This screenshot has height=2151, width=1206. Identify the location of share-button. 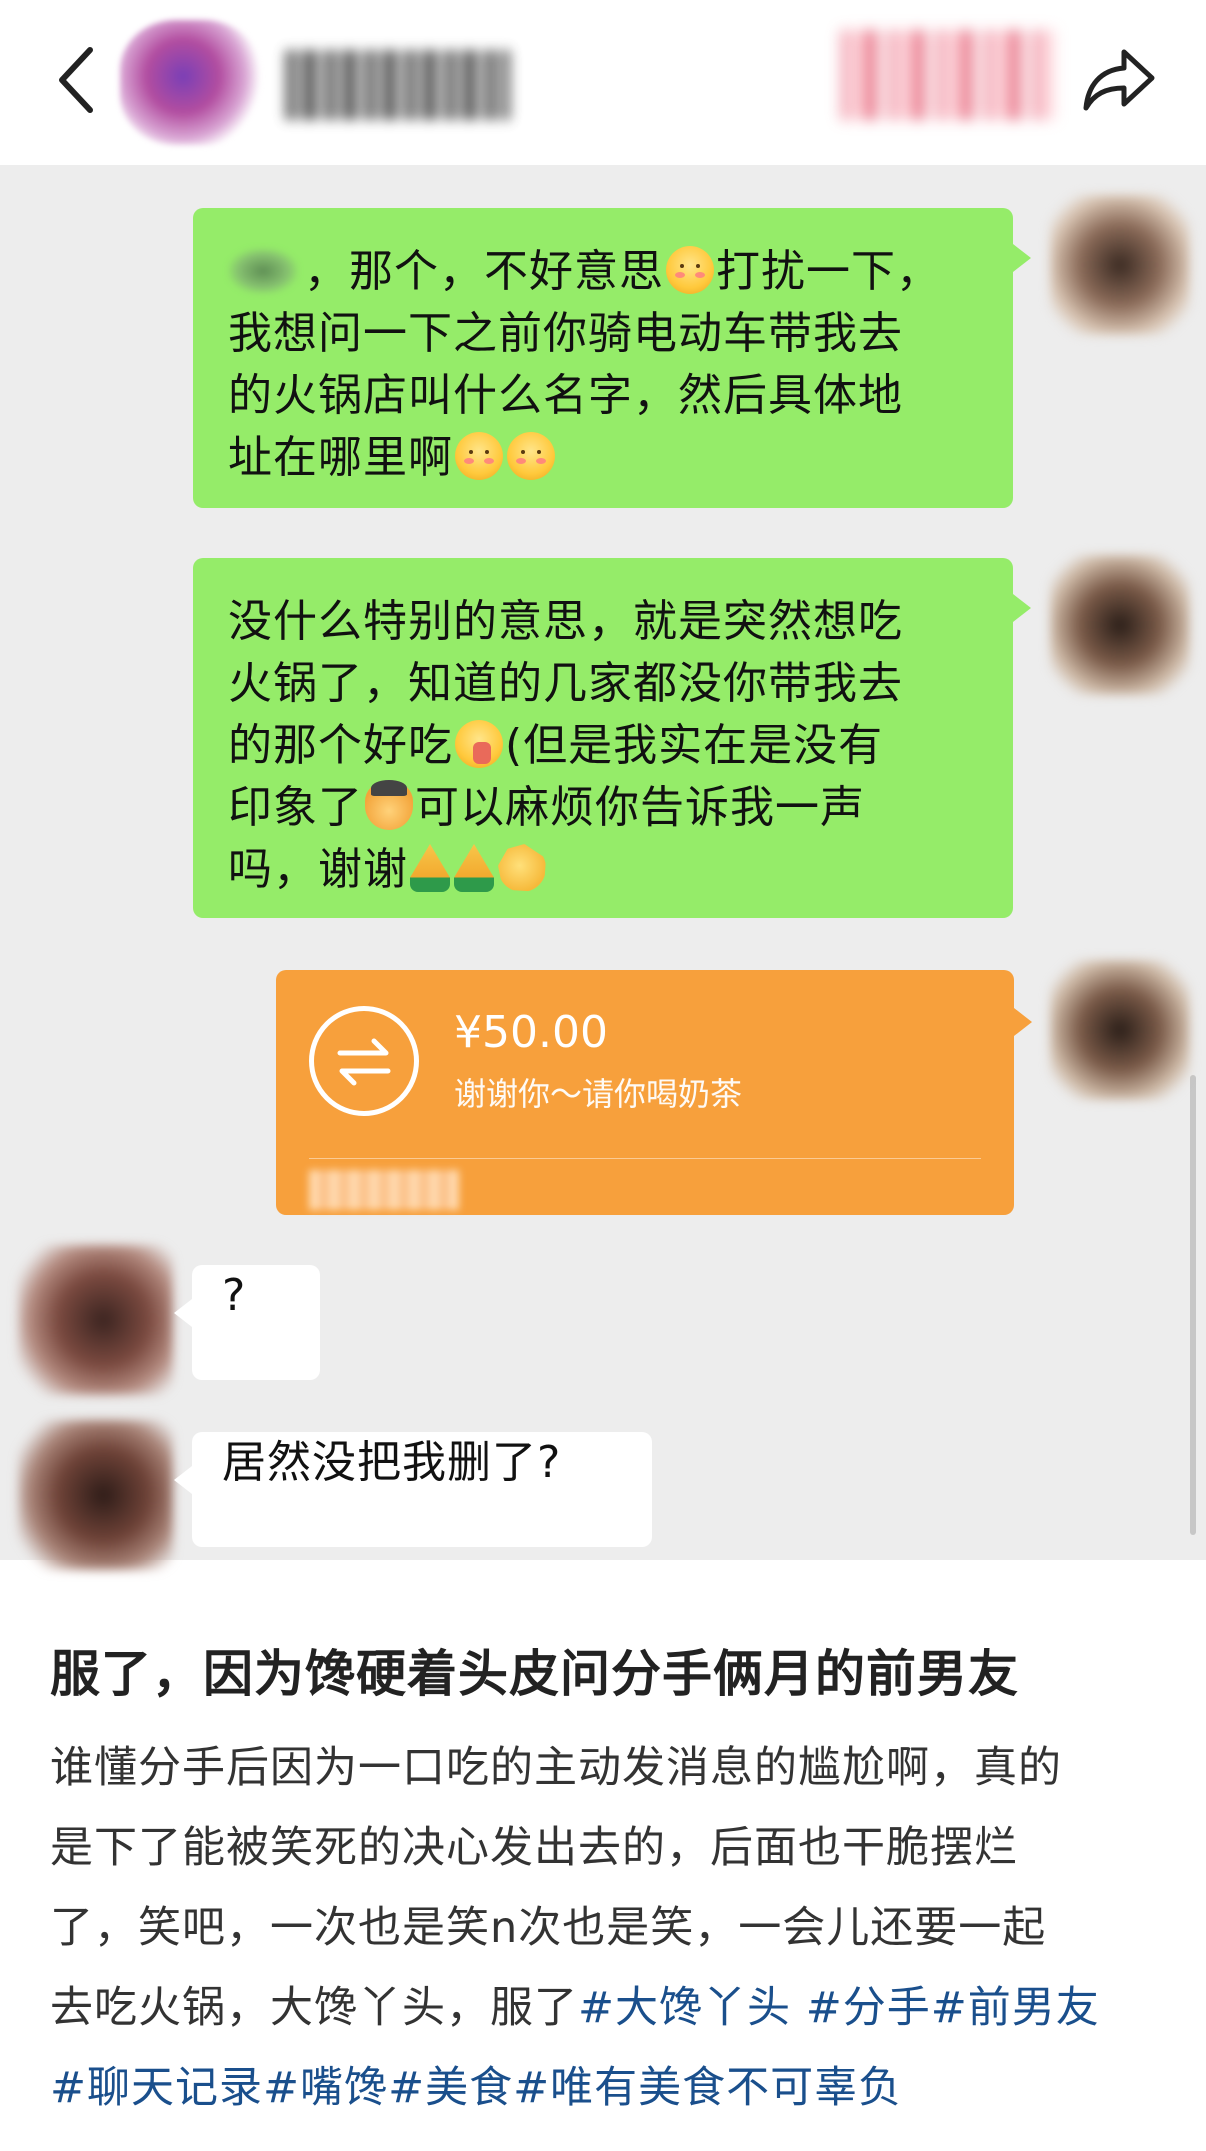
(1120, 80).